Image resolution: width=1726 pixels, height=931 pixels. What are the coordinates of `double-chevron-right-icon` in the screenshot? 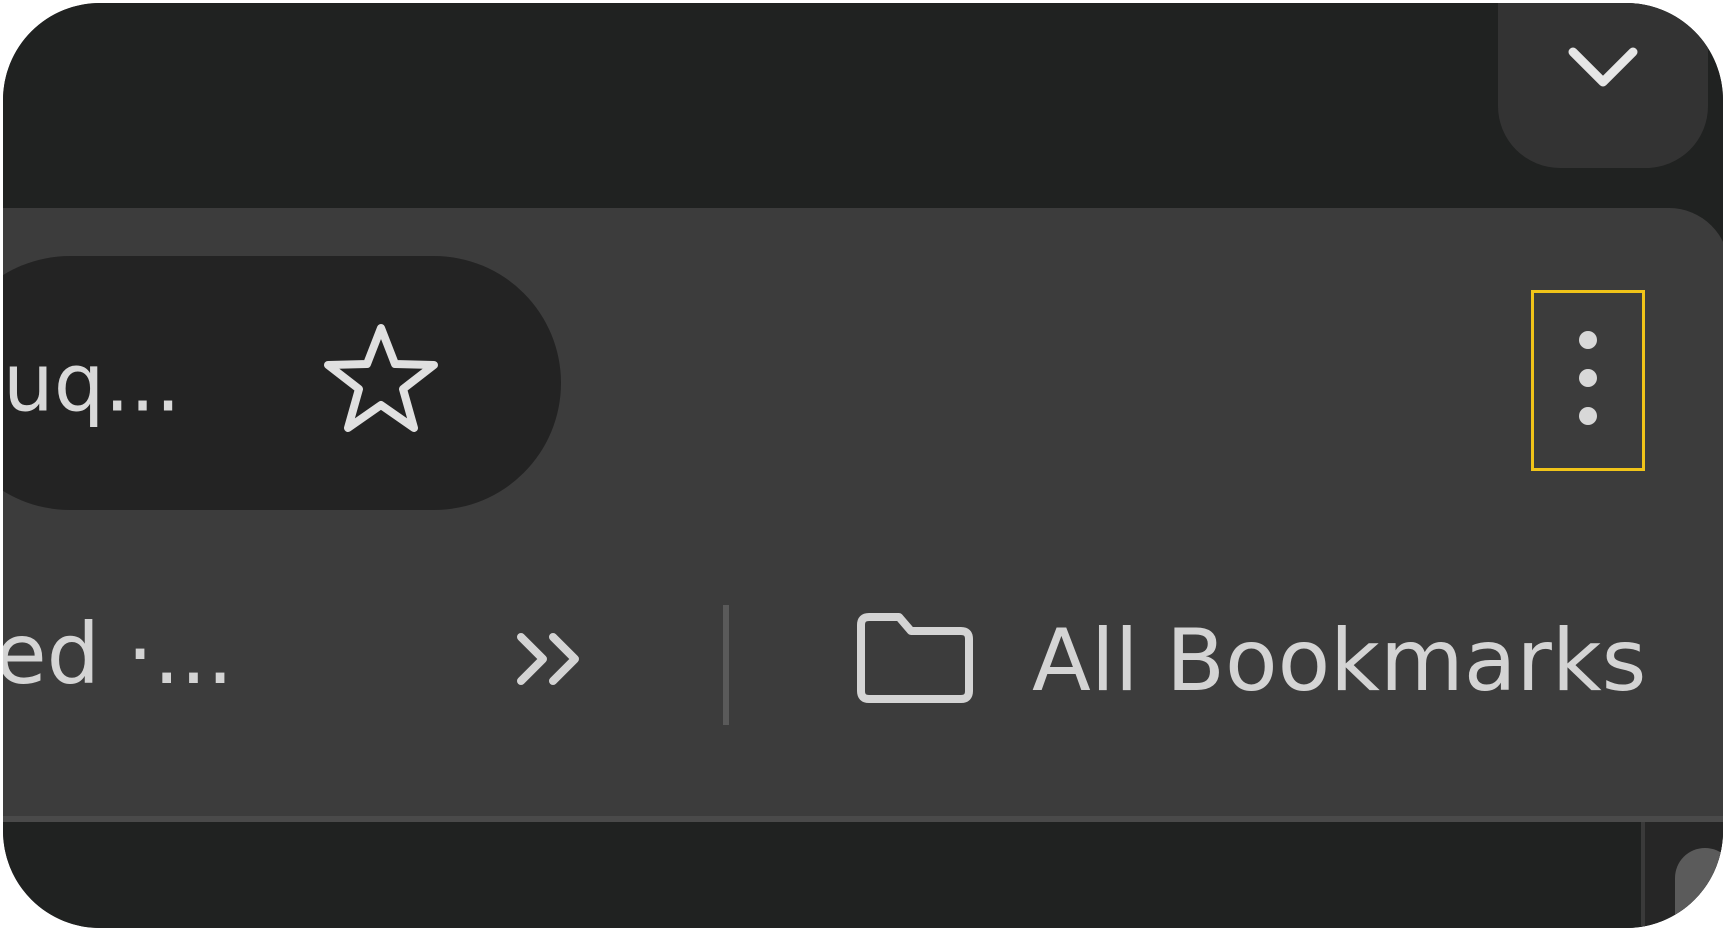 It's located at (553, 661).